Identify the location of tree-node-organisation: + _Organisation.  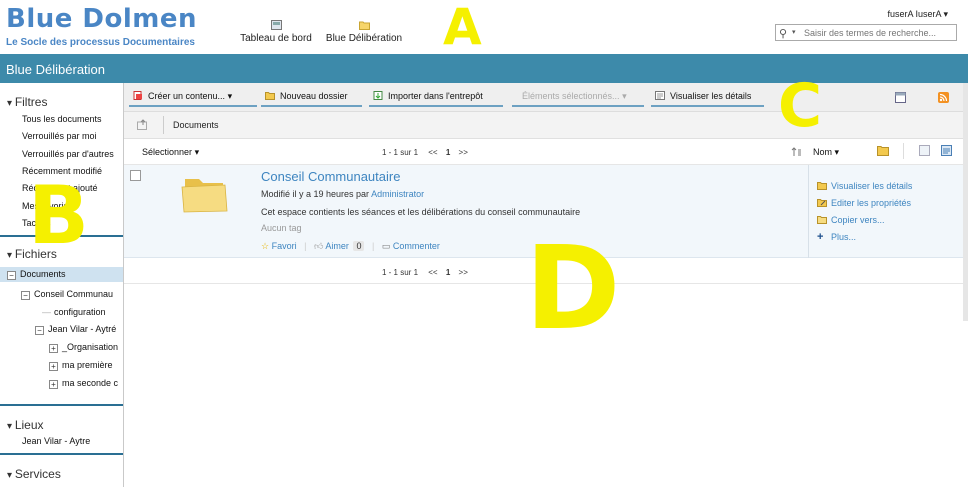
(83, 347).